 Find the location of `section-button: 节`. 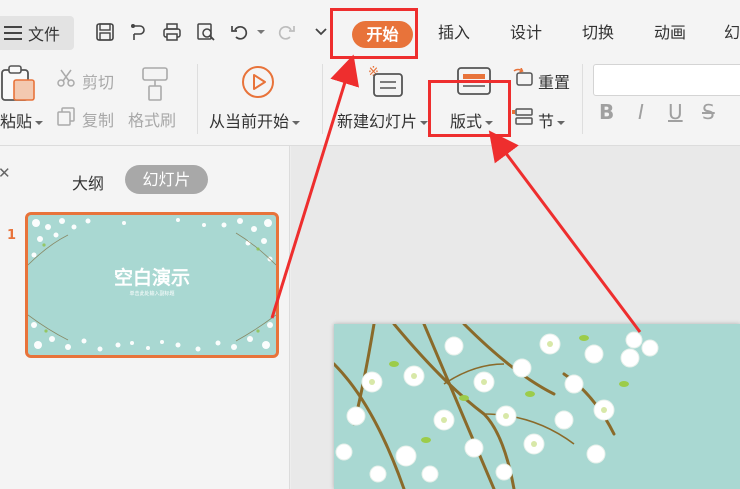

section-button: 节 is located at coordinates (552, 120).